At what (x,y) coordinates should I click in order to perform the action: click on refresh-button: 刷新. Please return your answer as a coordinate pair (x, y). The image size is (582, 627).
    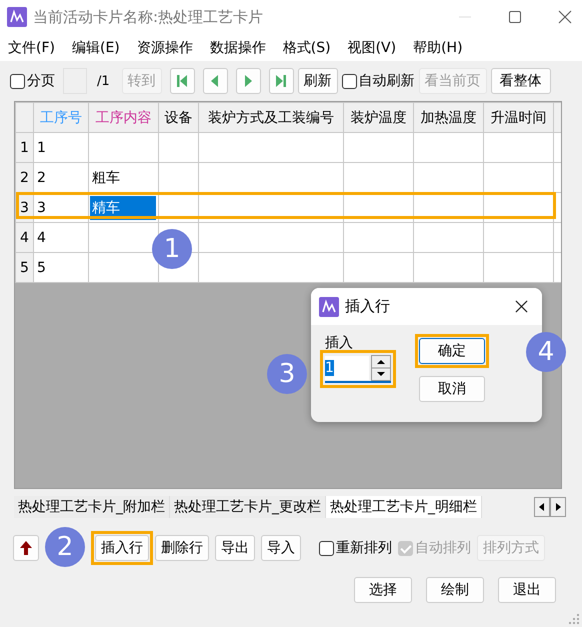
    Looking at the image, I should click on (318, 81).